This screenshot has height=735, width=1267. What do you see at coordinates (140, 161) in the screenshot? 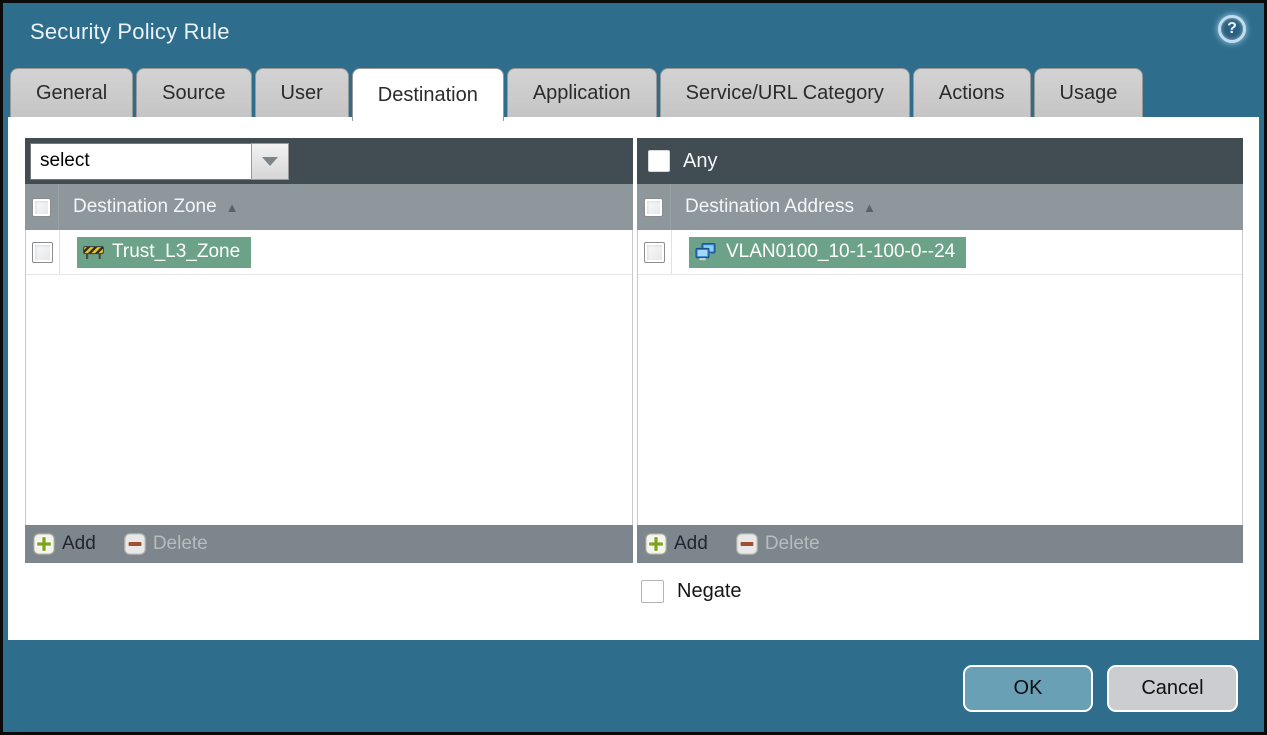
I see `zone-filter-input` at bounding box center [140, 161].